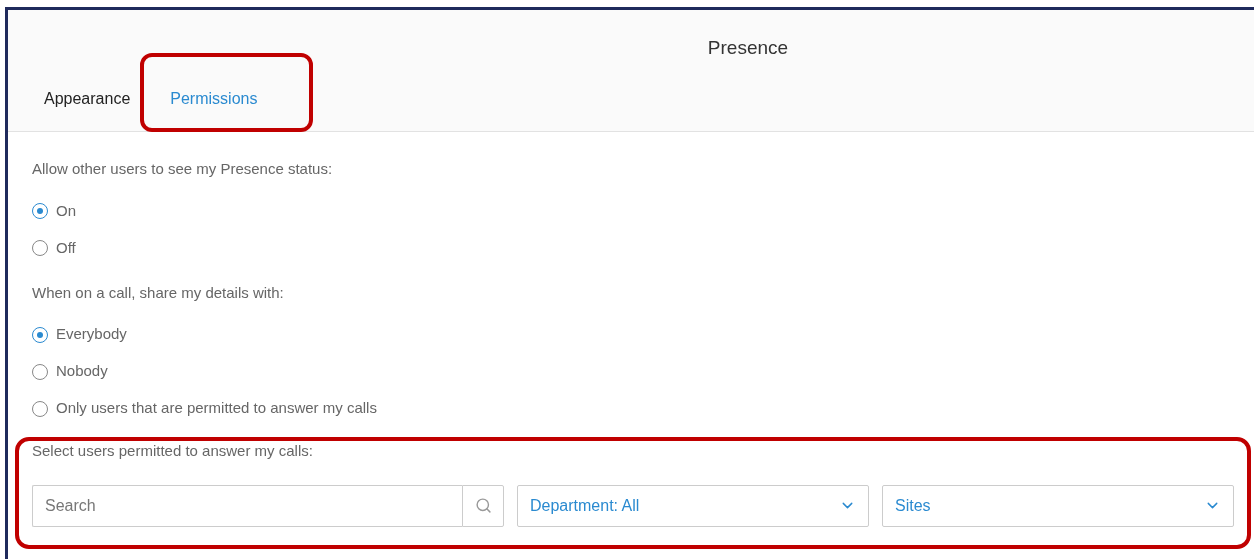 This screenshot has height=559, width=1254. Describe the element at coordinates (1058, 505) in the screenshot. I see `dropdown: Sites` at that location.